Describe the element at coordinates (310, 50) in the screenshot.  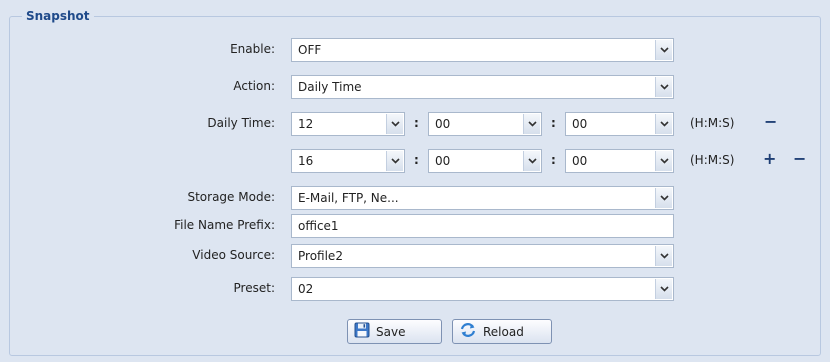
I see `enable-value: OFF` at that location.